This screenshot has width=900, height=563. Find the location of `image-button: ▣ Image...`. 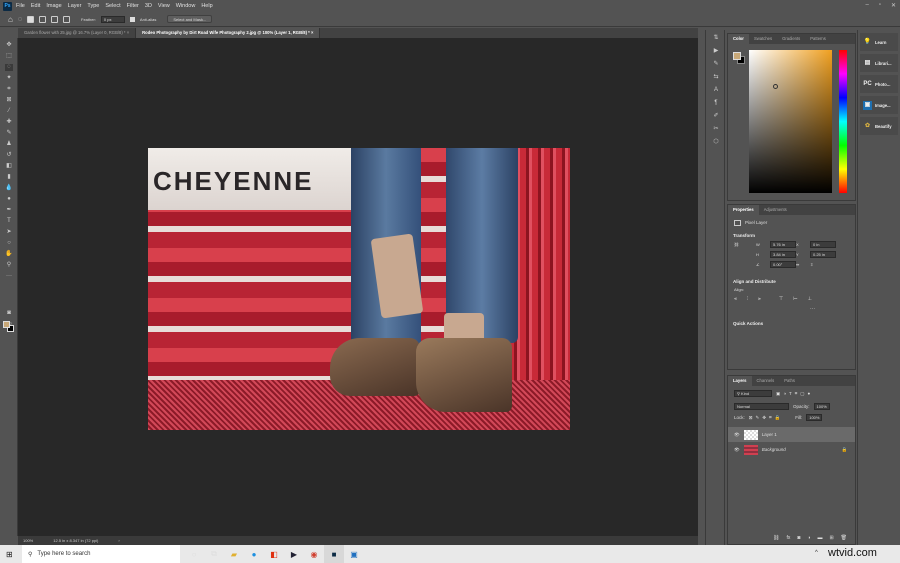

image-button: ▣ Image... is located at coordinates (879, 105).